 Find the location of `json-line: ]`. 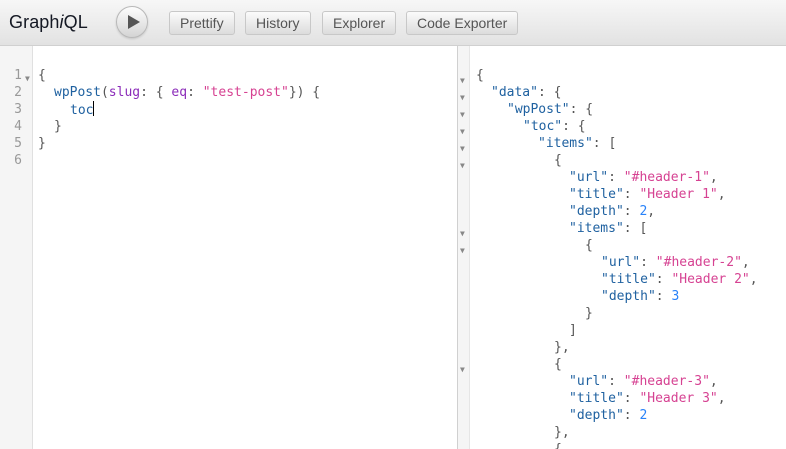

json-line: ] is located at coordinates (573, 330).